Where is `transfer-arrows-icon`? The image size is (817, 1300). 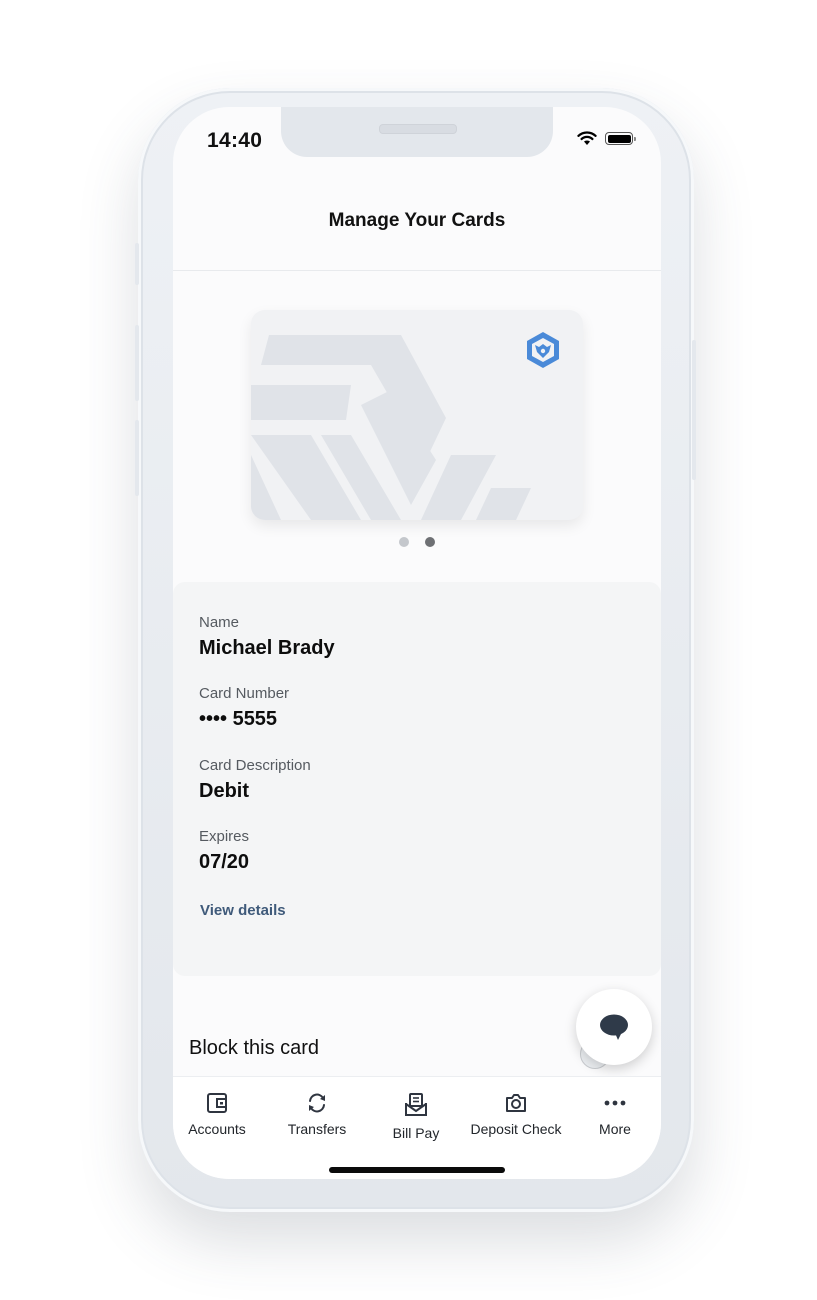 transfer-arrows-icon is located at coordinates (317, 1103).